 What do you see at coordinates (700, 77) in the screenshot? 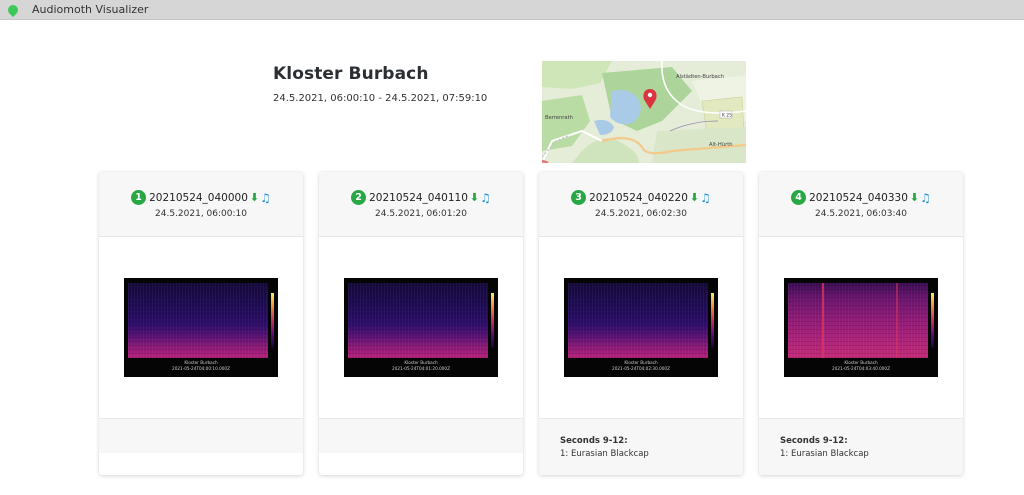
I see `map-label-alstaedten: Alstädten-Burbach` at bounding box center [700, 77].